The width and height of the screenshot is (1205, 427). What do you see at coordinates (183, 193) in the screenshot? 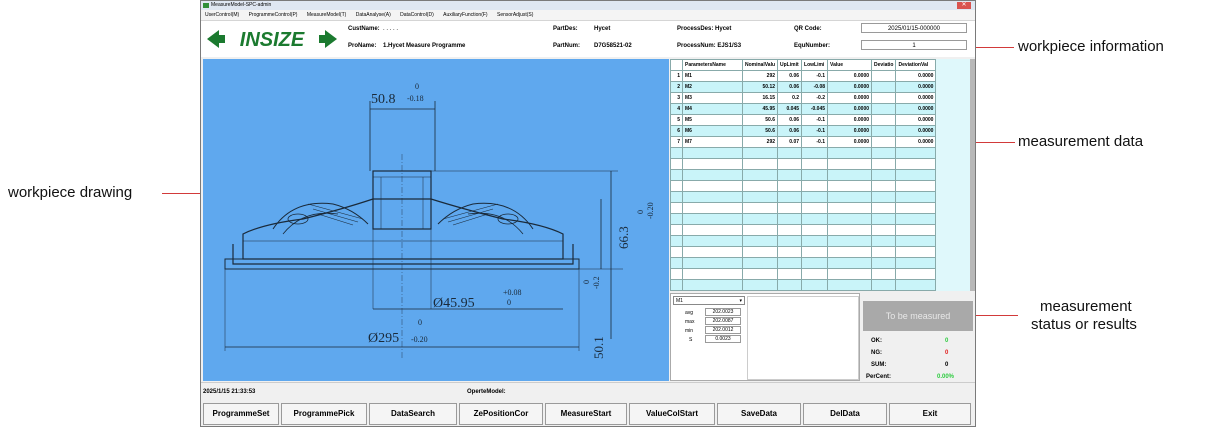
I see `leader-line-drawing` at bounding box center [183, 193].